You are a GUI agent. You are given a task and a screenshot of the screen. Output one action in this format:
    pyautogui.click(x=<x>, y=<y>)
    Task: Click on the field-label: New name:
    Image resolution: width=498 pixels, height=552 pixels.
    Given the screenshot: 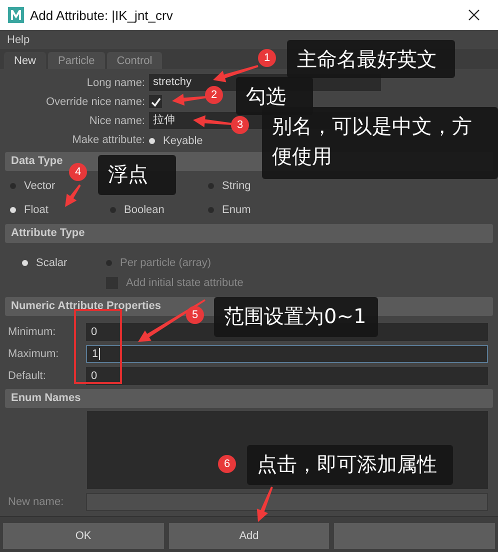 What is the action you would take?
    pyautogui.click(x=36, y=502)
    